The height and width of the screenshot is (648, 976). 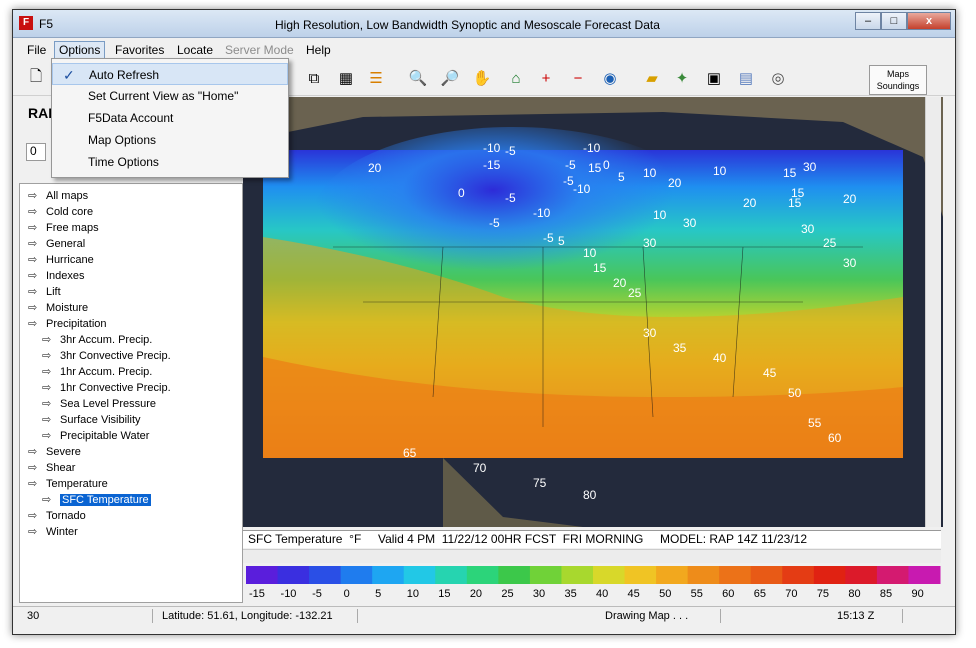 I want to click on temperature-label: 70, so click(x=480, y=468).